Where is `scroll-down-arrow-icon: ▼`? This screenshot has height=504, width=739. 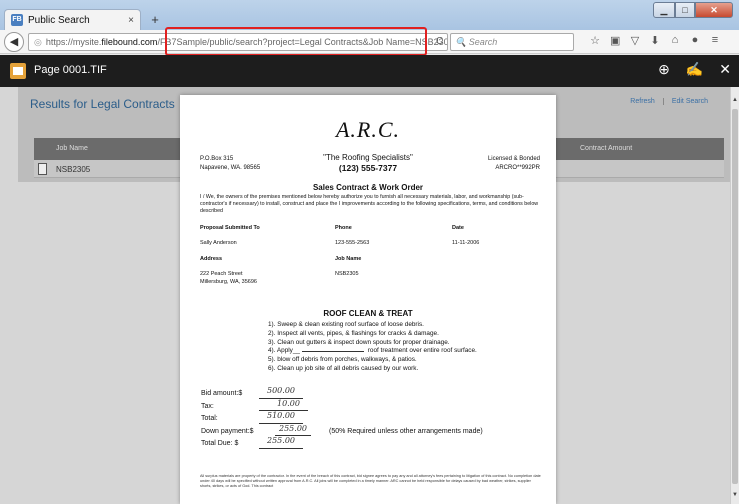 scroll-down-arrow-icon: ▼ is located at coordinates (735, 495).